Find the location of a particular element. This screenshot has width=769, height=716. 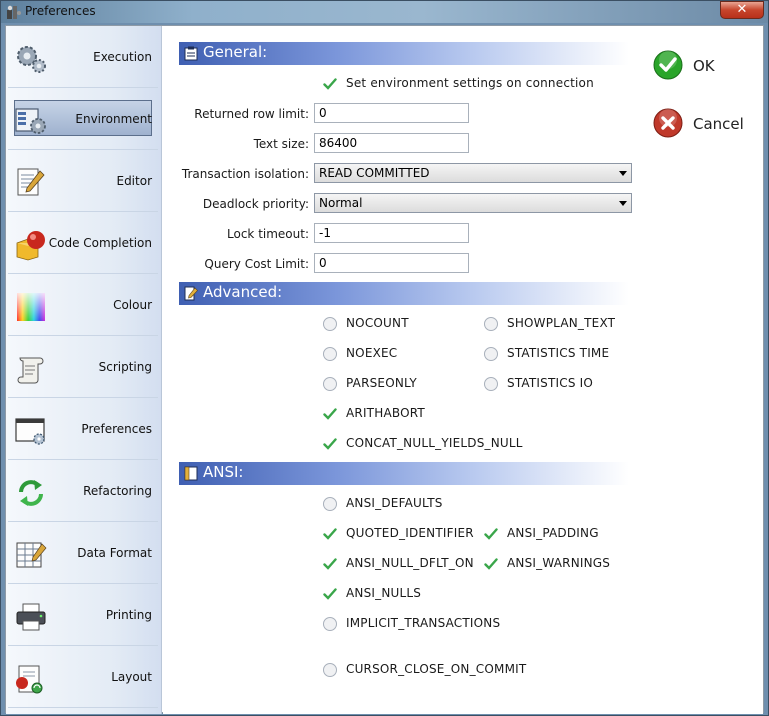

option-concat-null-yields-null: CONCAT_NULL_YIELDS_NULL is located at coordinates (448, 445).